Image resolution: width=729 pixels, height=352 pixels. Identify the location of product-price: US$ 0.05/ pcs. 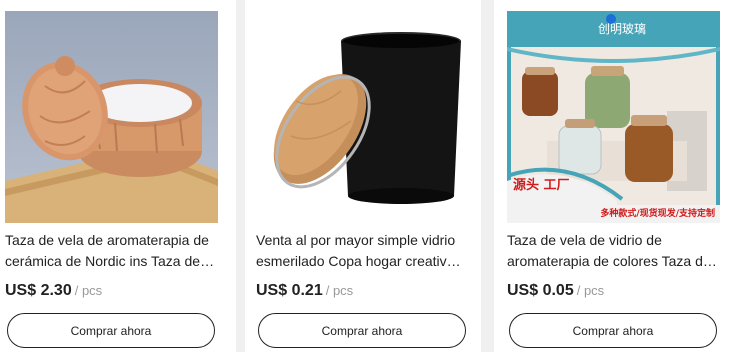
(555, 291).